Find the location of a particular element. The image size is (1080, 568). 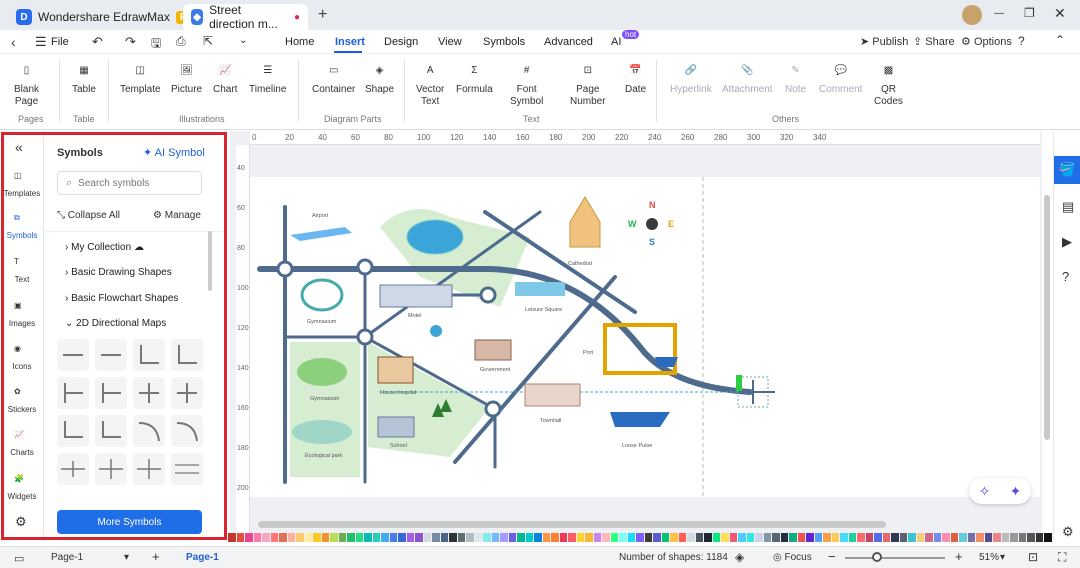

selection-handle is located at coordinates (739, 383).